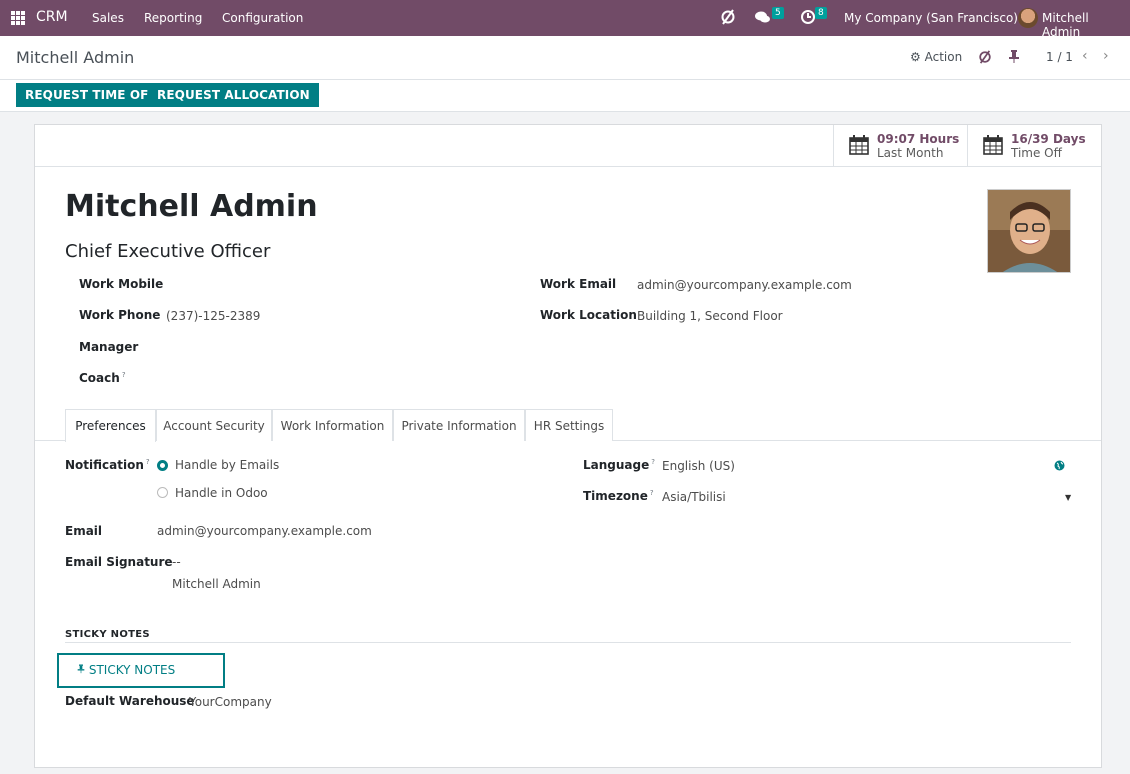 The image size is (1130, 774). What do you see at coordinates (91, 95) in the screenshot?
I see `request-time-off-button: REQUEST TIME OFF` at bounding box center [91, 95].